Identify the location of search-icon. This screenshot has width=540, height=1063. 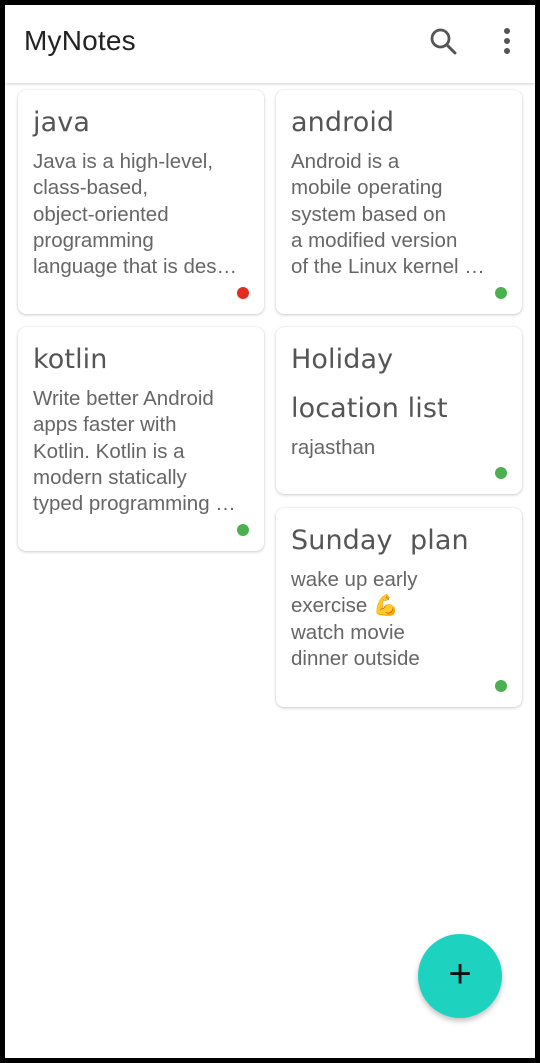
(443, 41).